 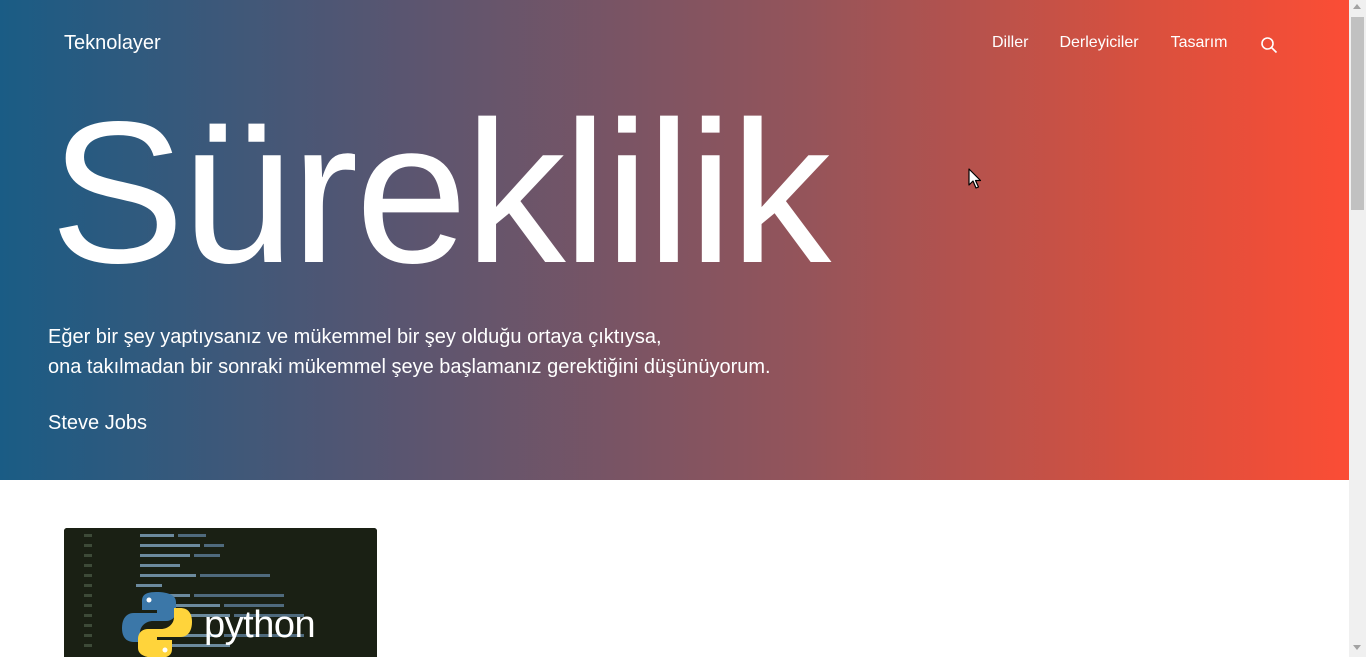 I want to click on main-nav: Diller Derleyiciler Tasarım, so click(x=1125, y=43).